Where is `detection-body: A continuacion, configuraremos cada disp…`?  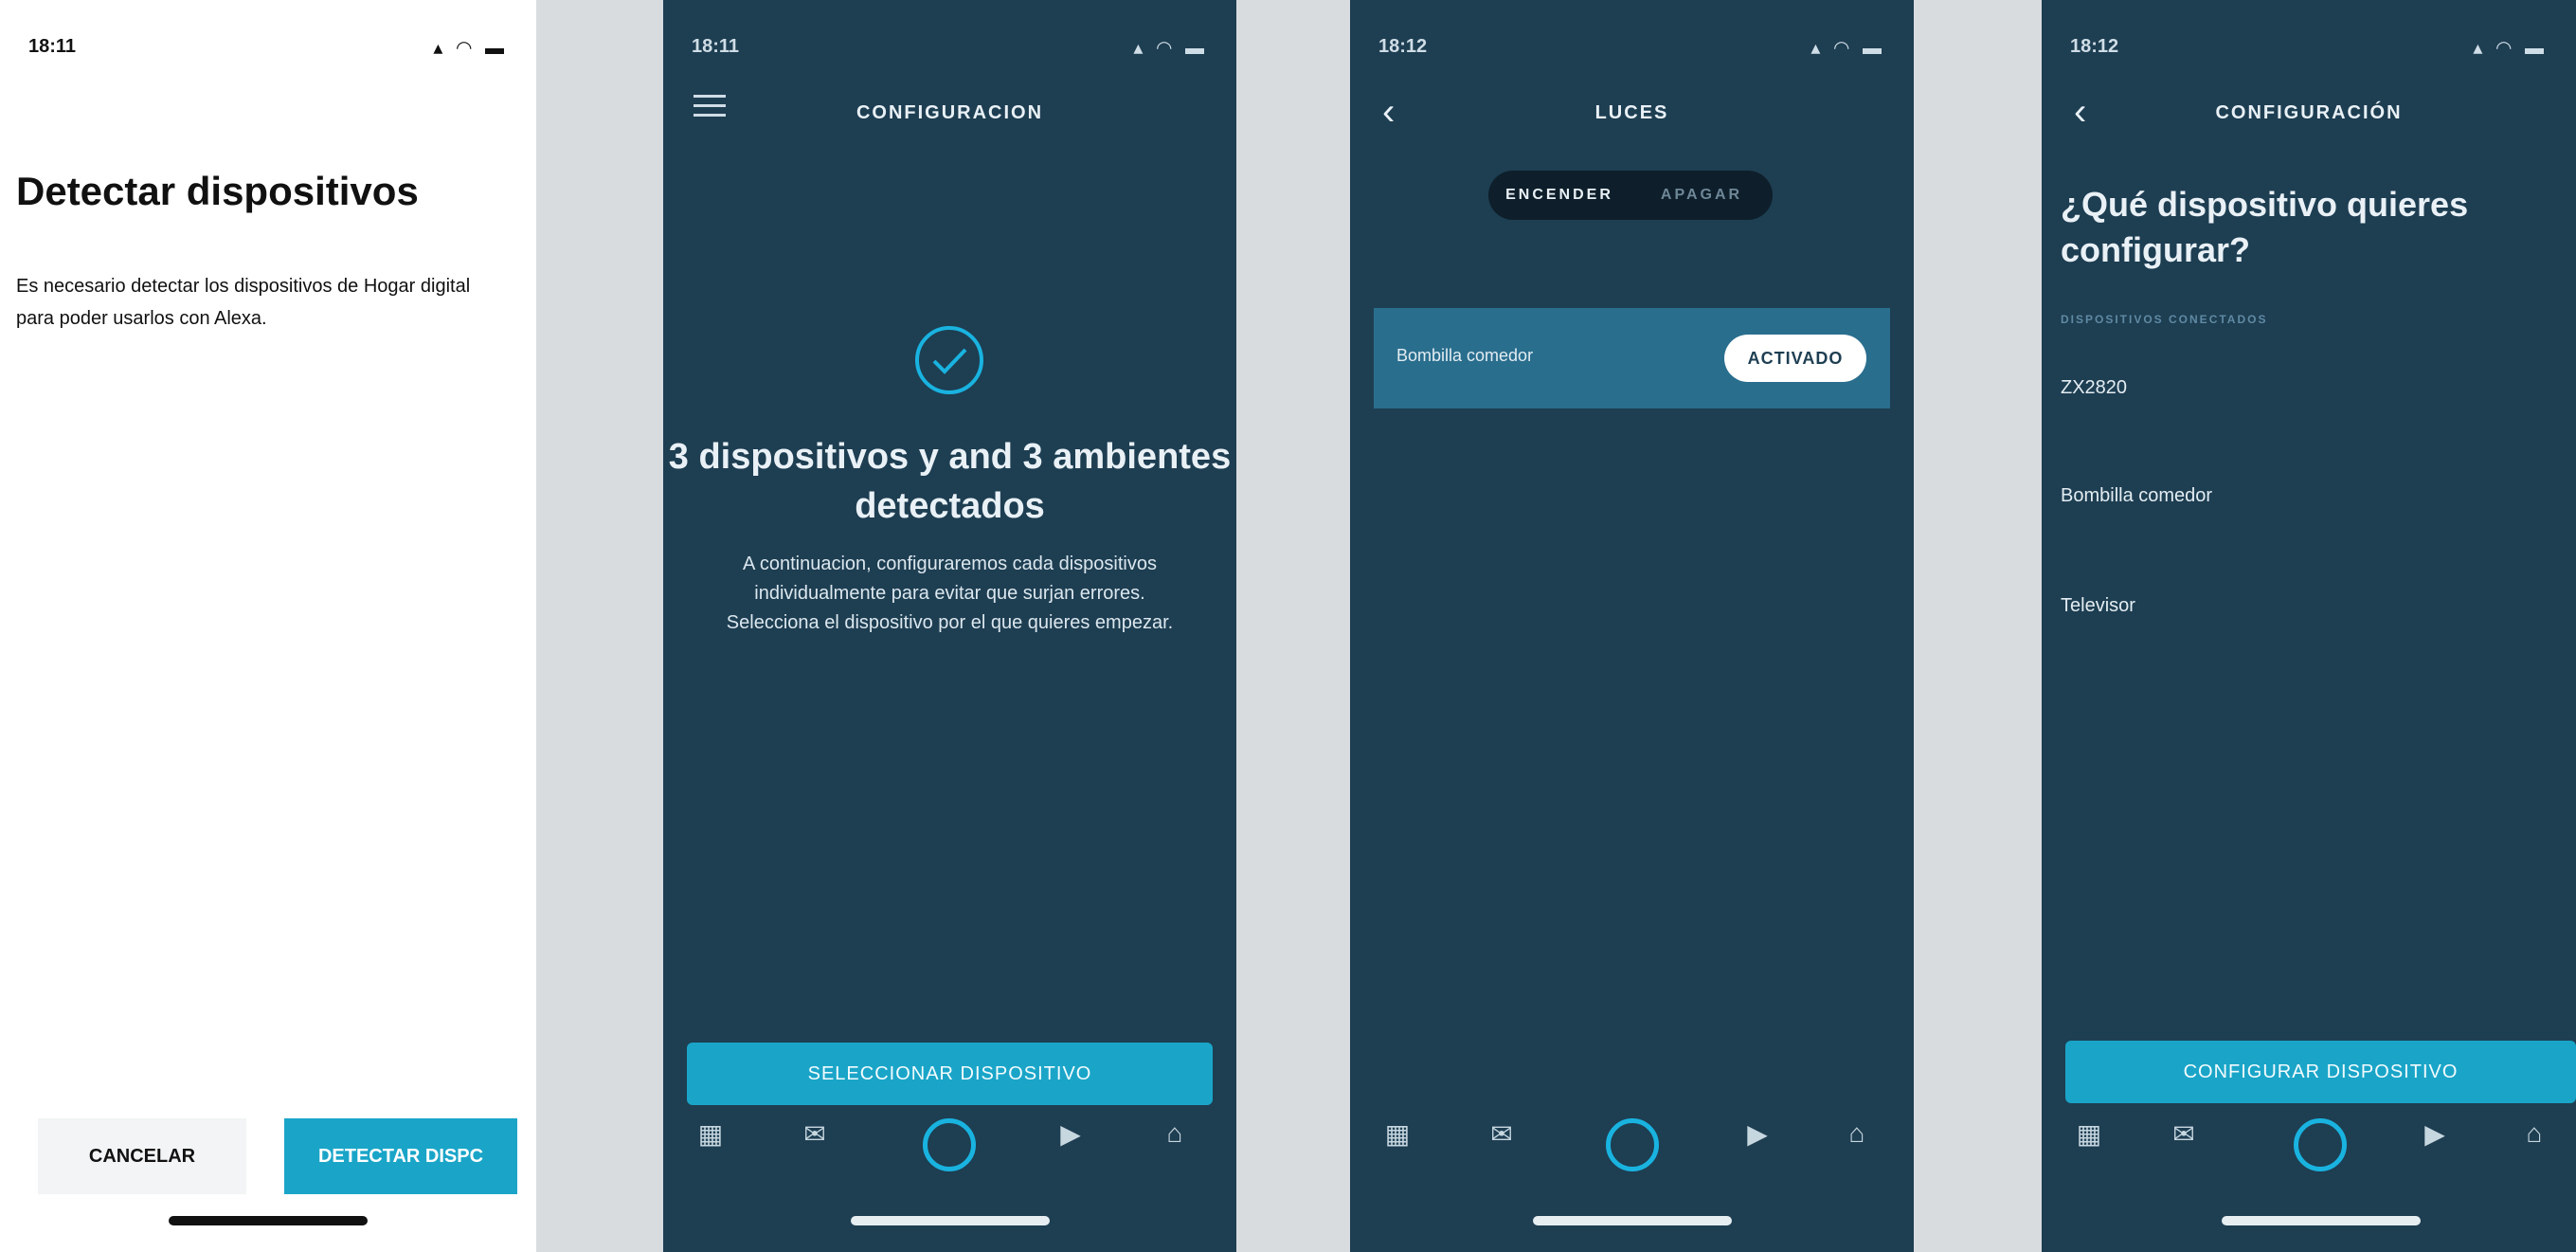
detection-body: A continuacion, configuraremos cada disp… is located at coordinates (950, 593).